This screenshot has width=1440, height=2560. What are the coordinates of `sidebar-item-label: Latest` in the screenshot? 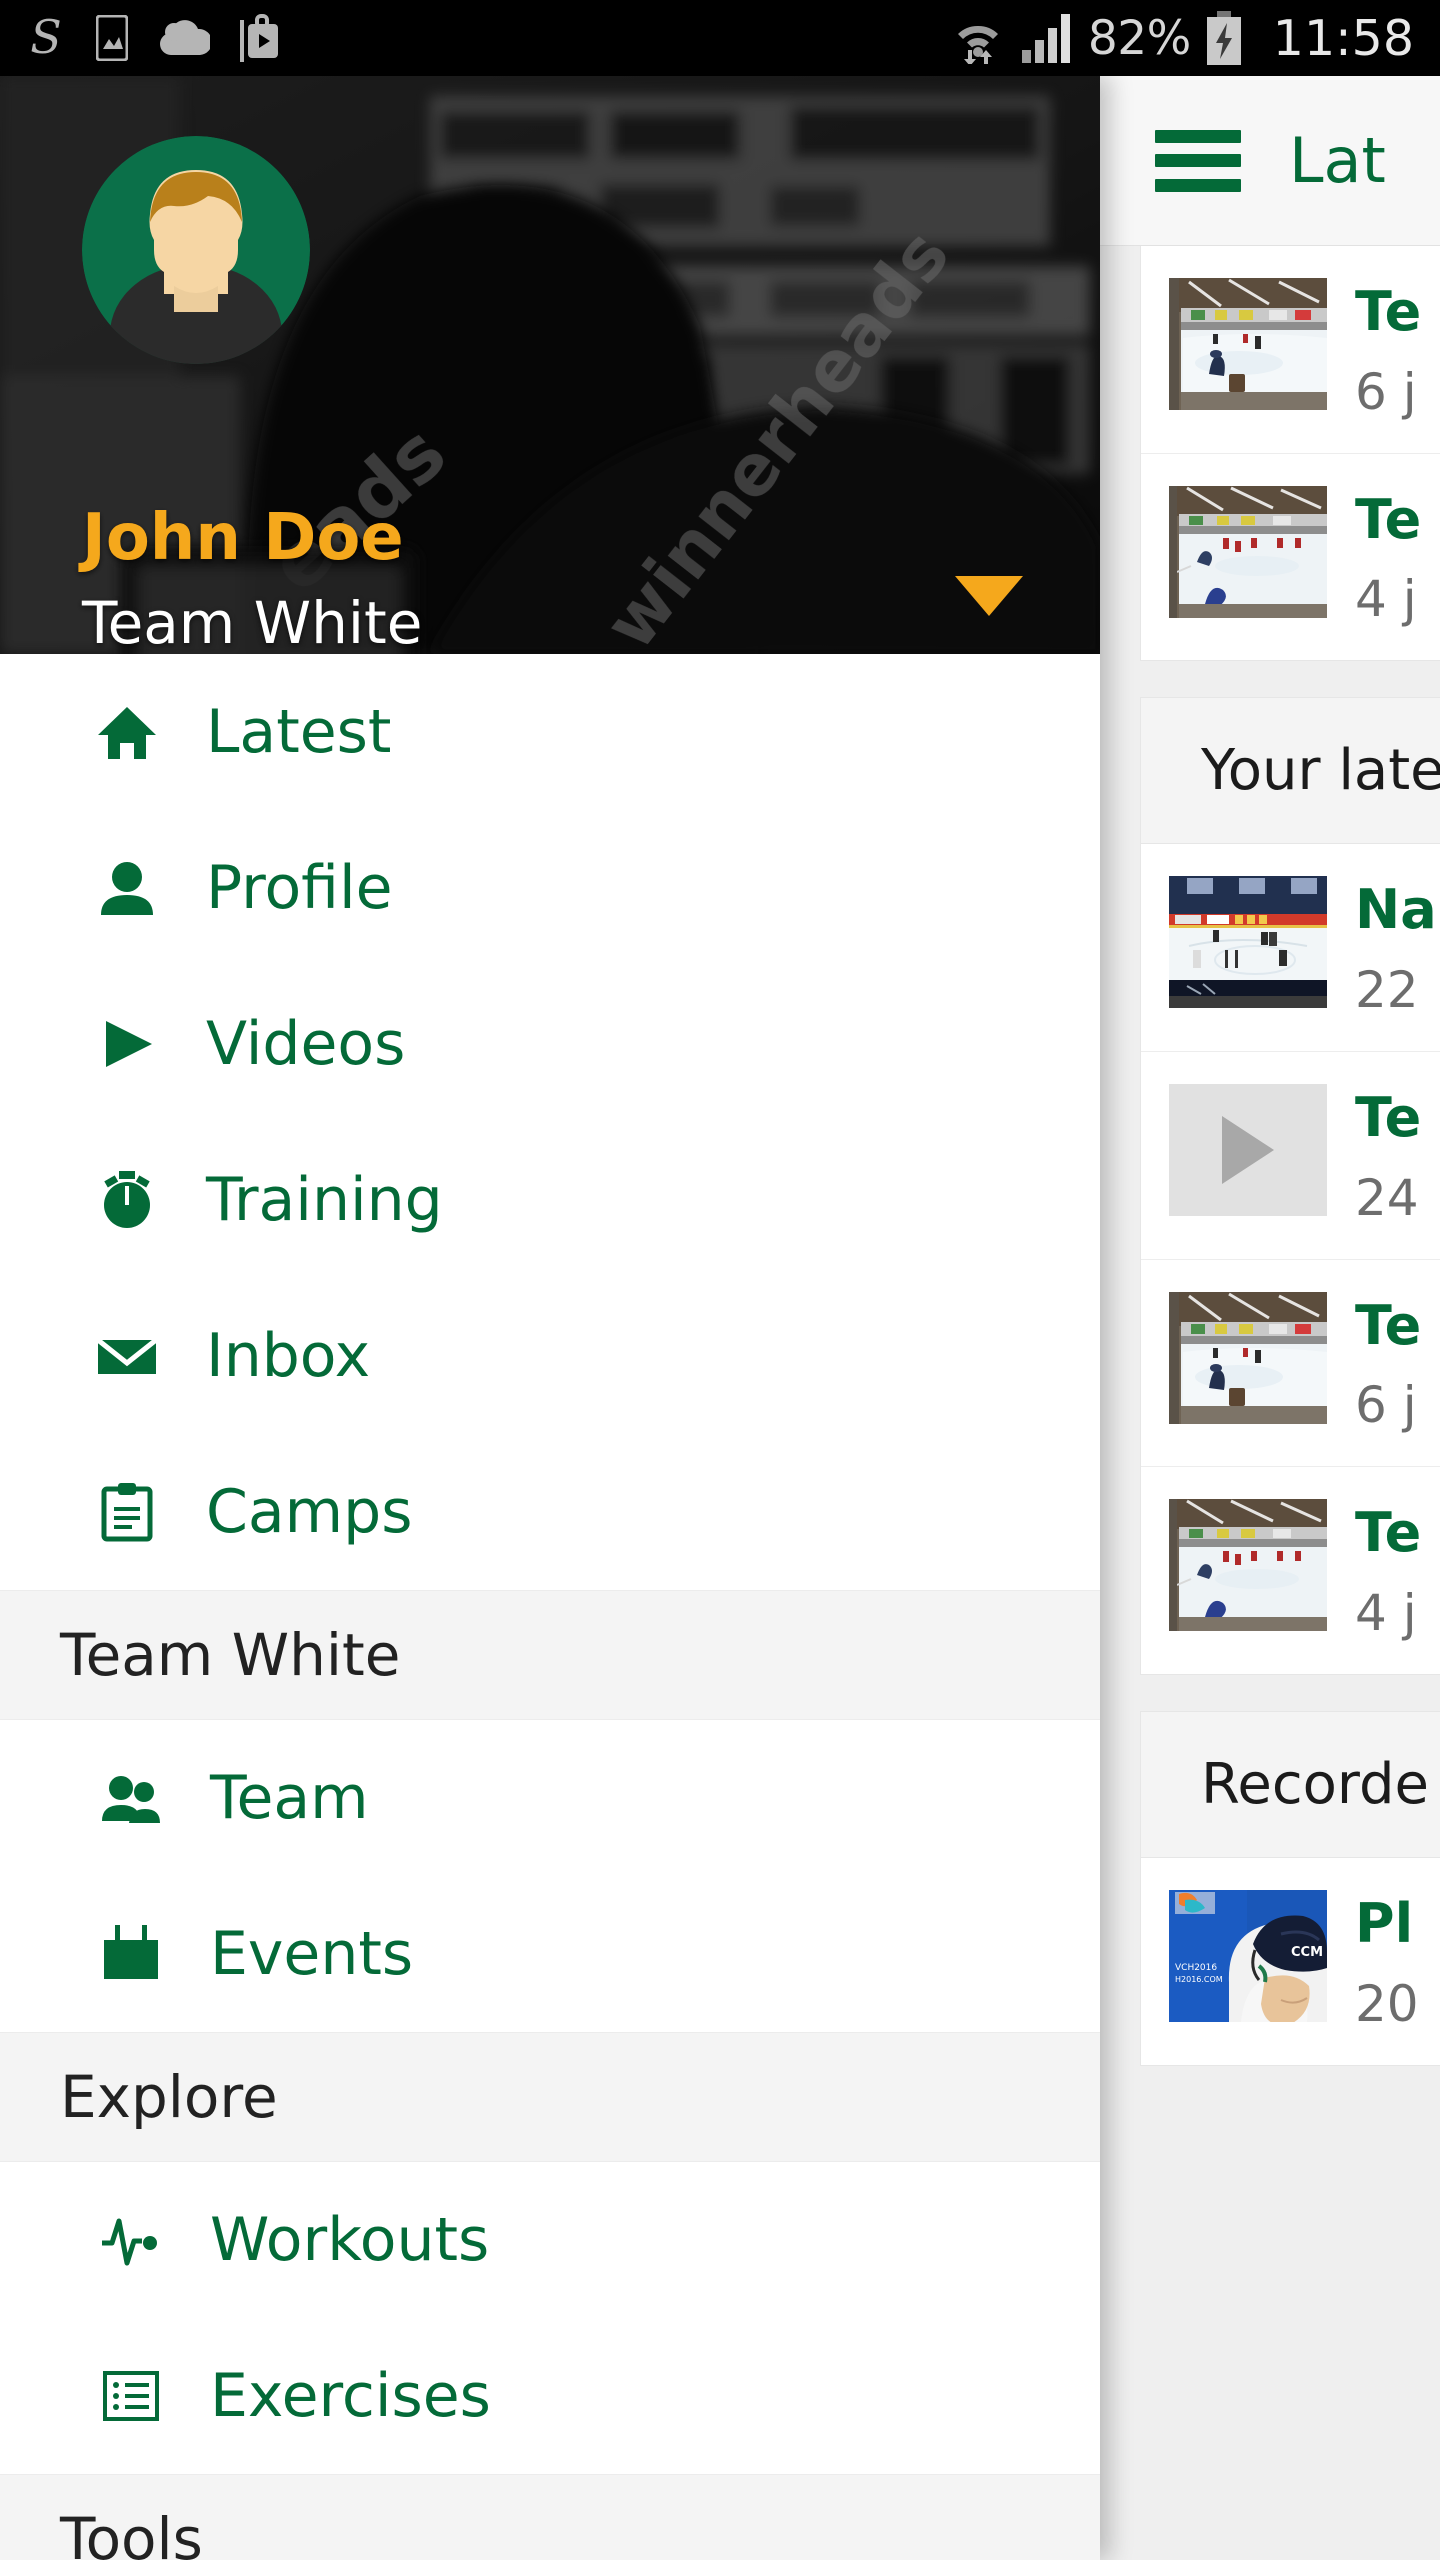 It's located at (299, 732).